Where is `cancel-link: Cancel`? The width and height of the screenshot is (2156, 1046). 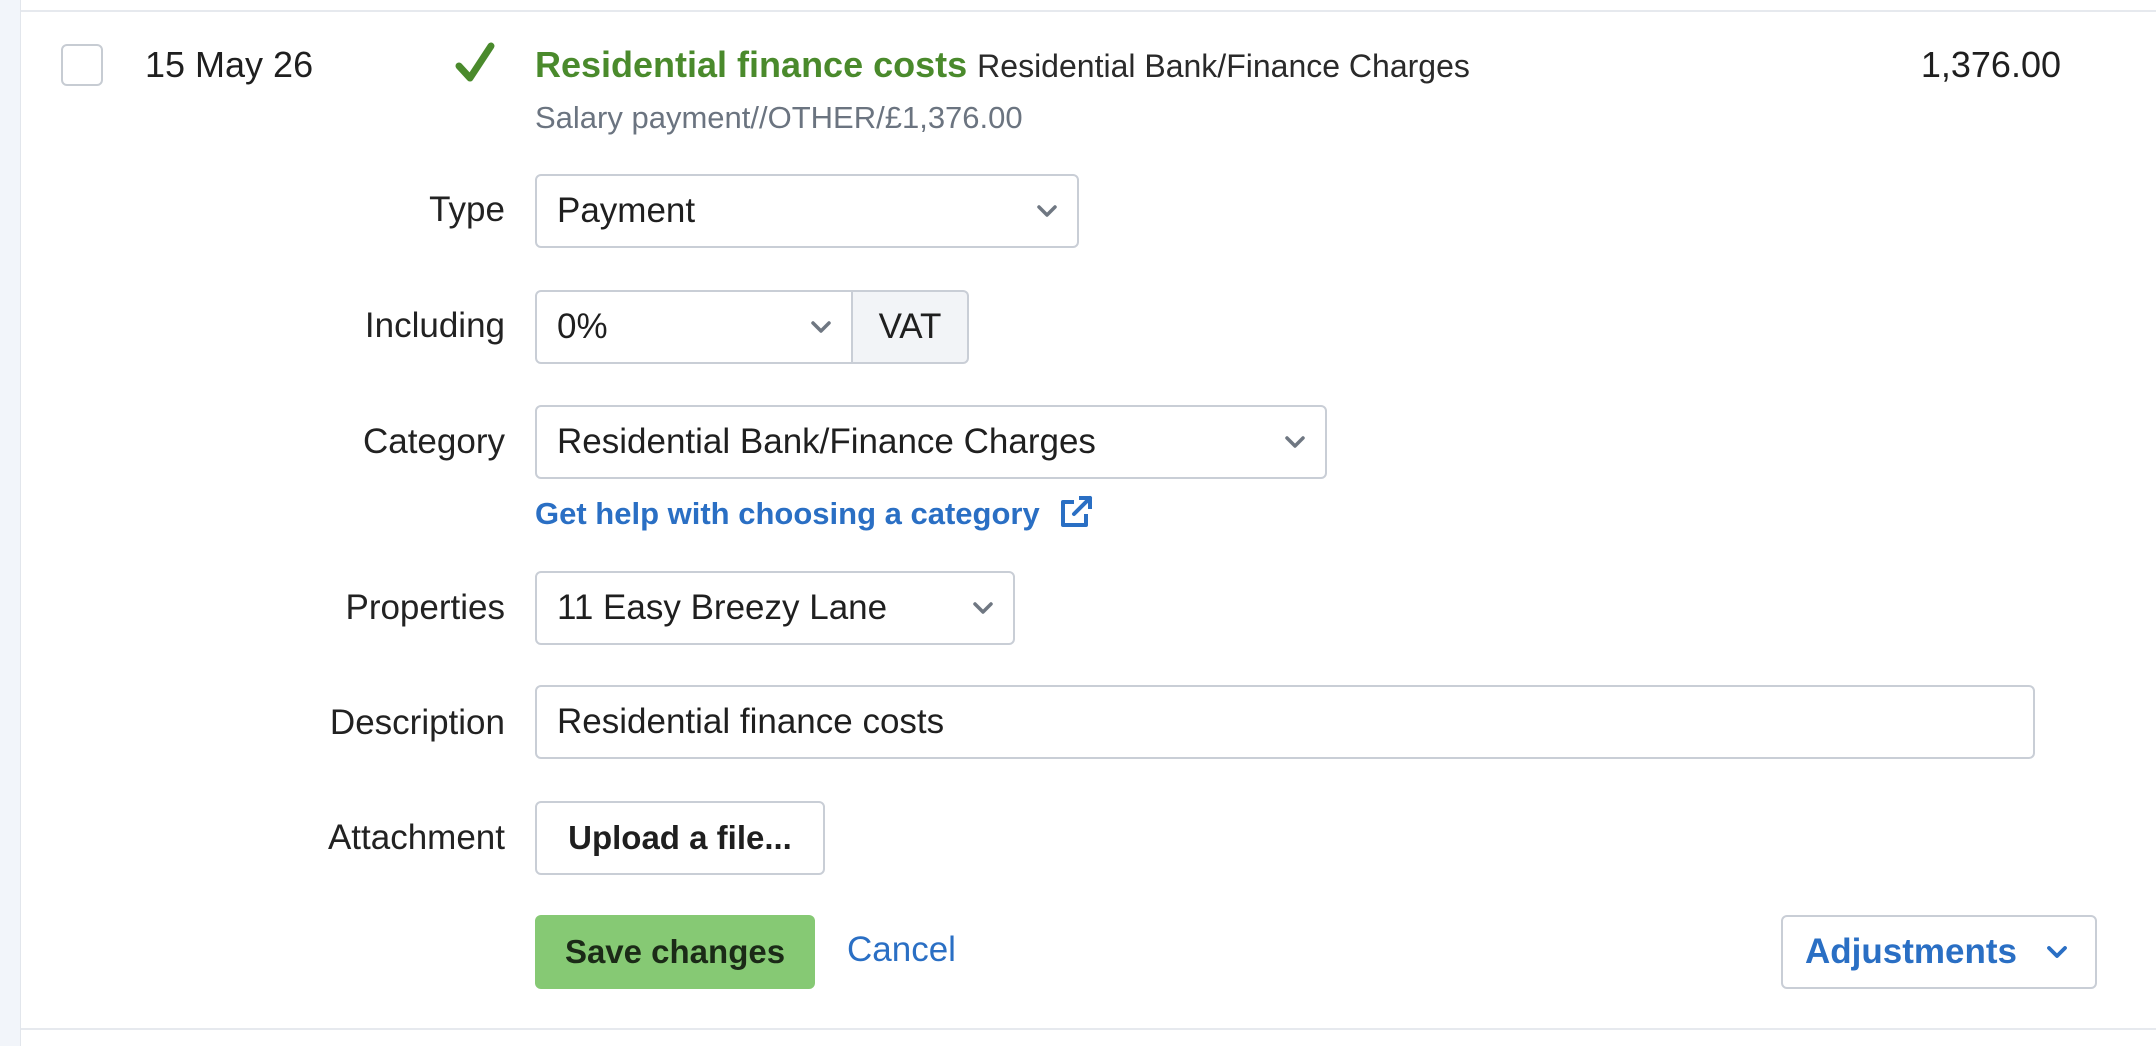 cancel-link: Cancel is located at coordinates (901, 950).